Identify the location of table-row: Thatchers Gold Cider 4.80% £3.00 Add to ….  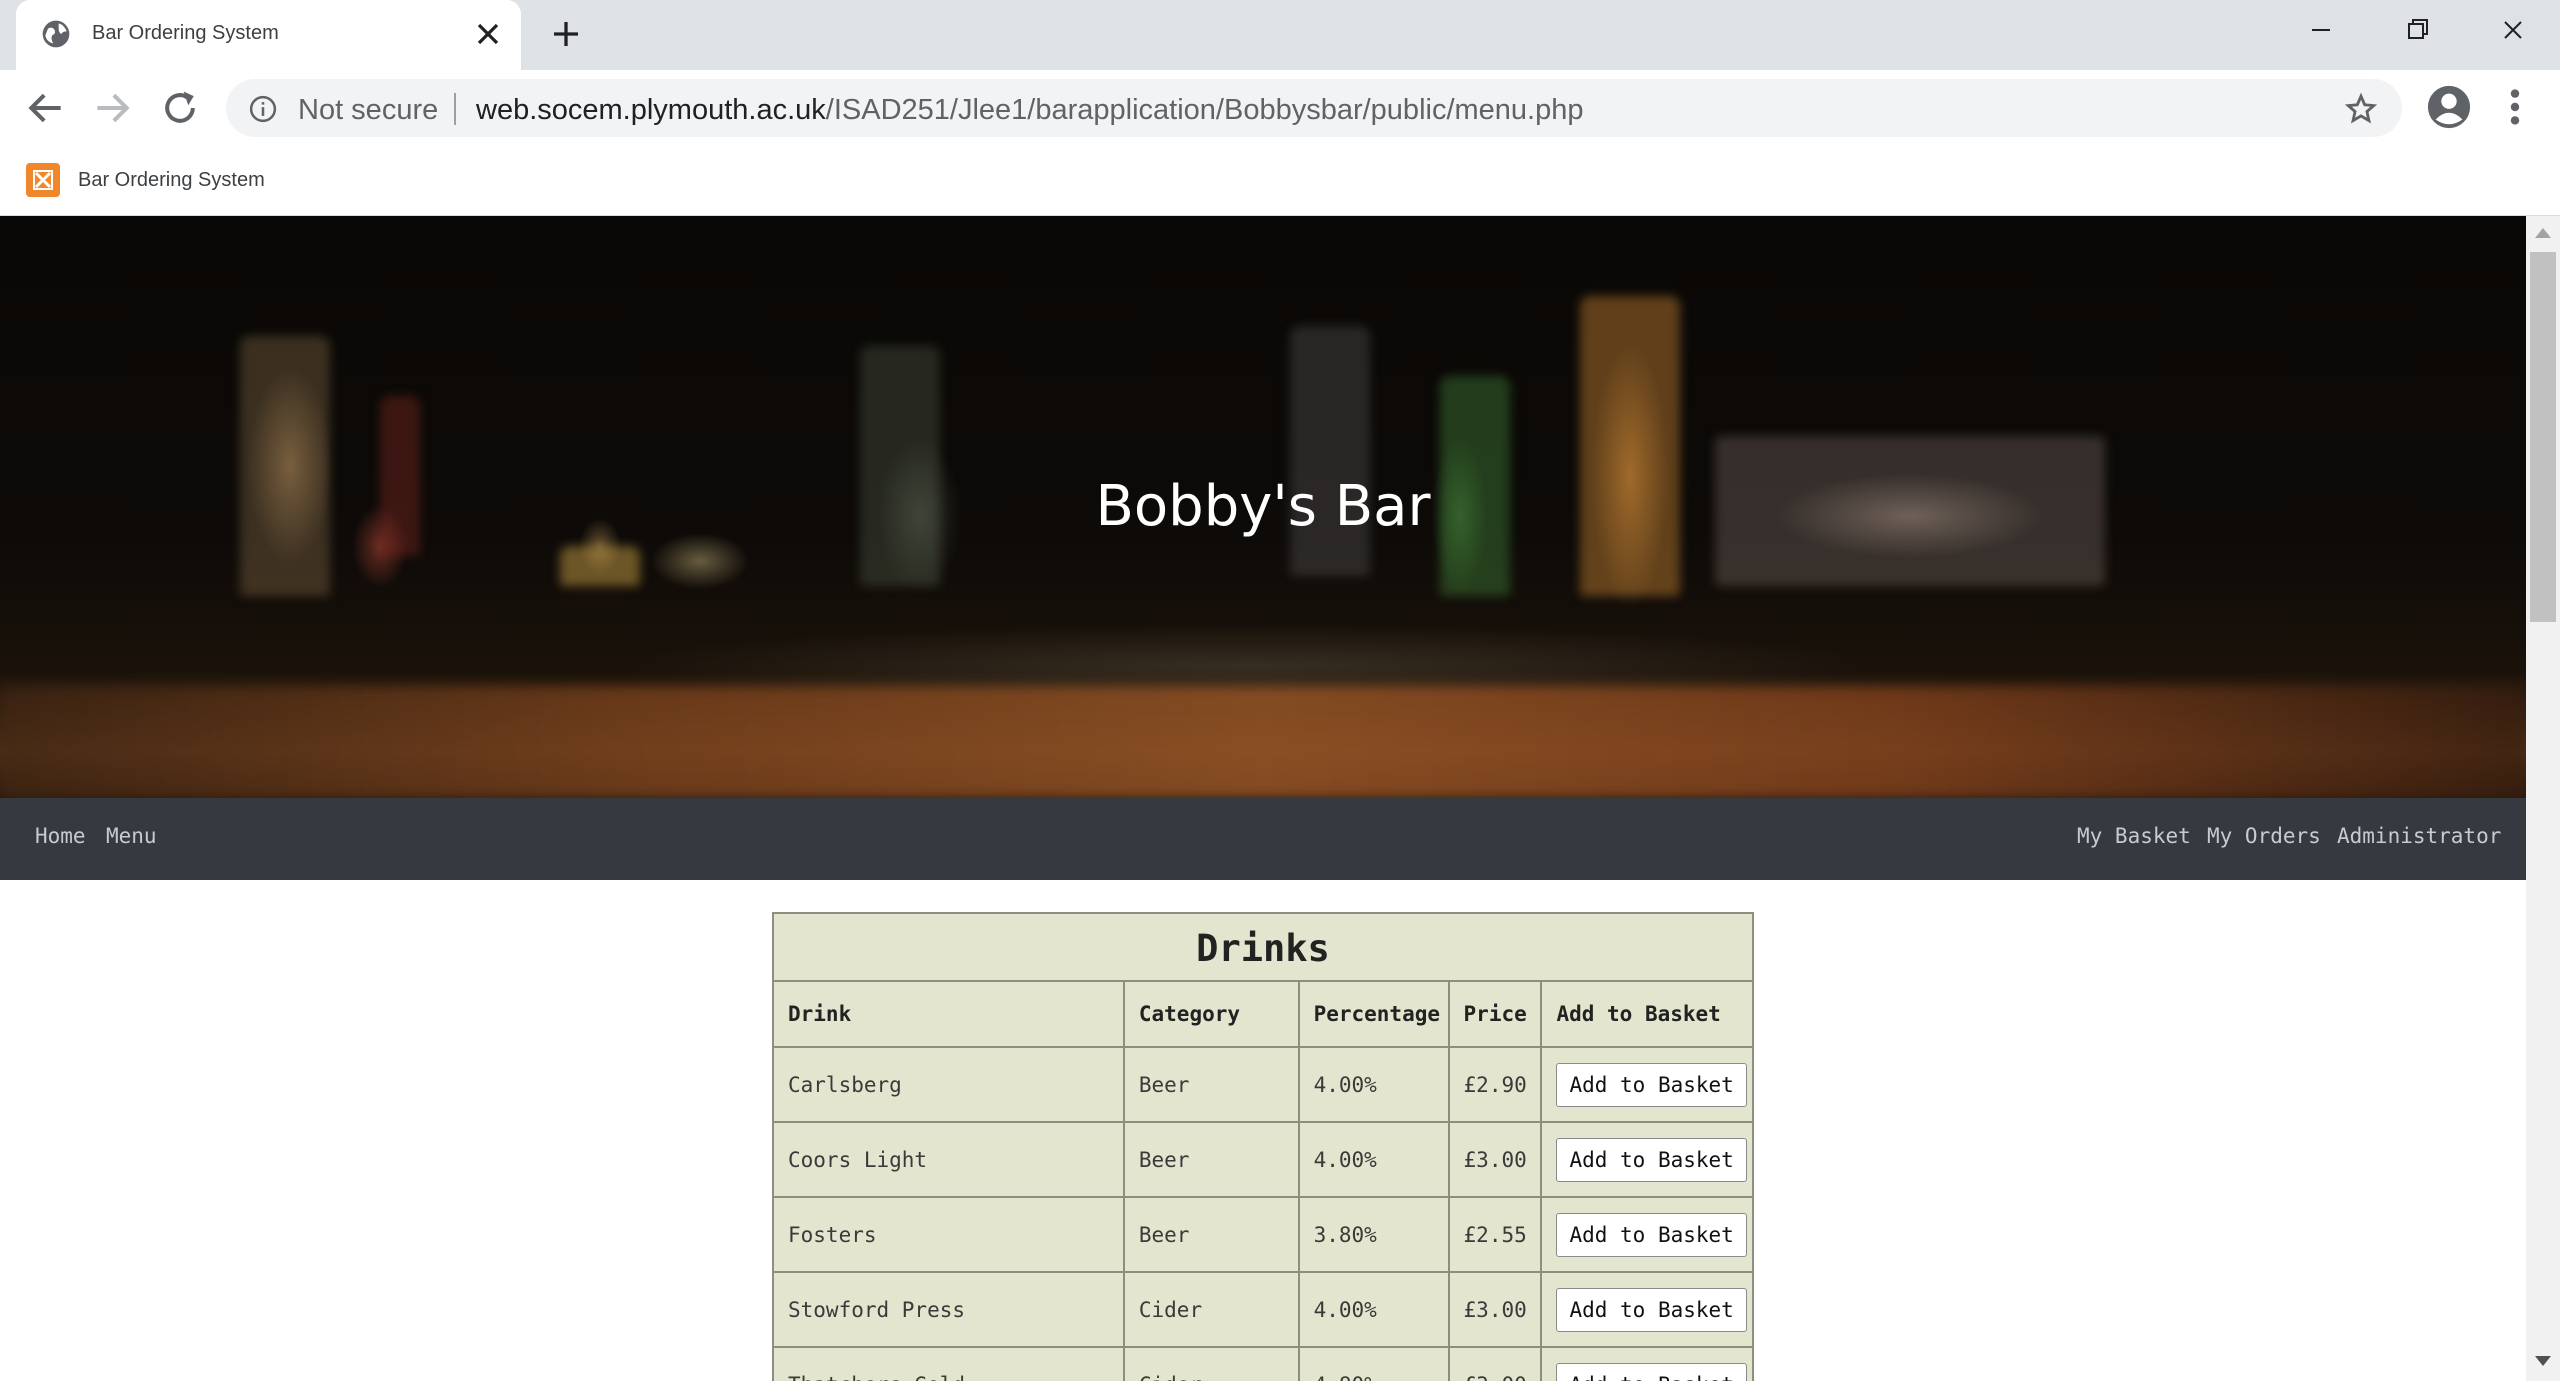
(1263, 1363).